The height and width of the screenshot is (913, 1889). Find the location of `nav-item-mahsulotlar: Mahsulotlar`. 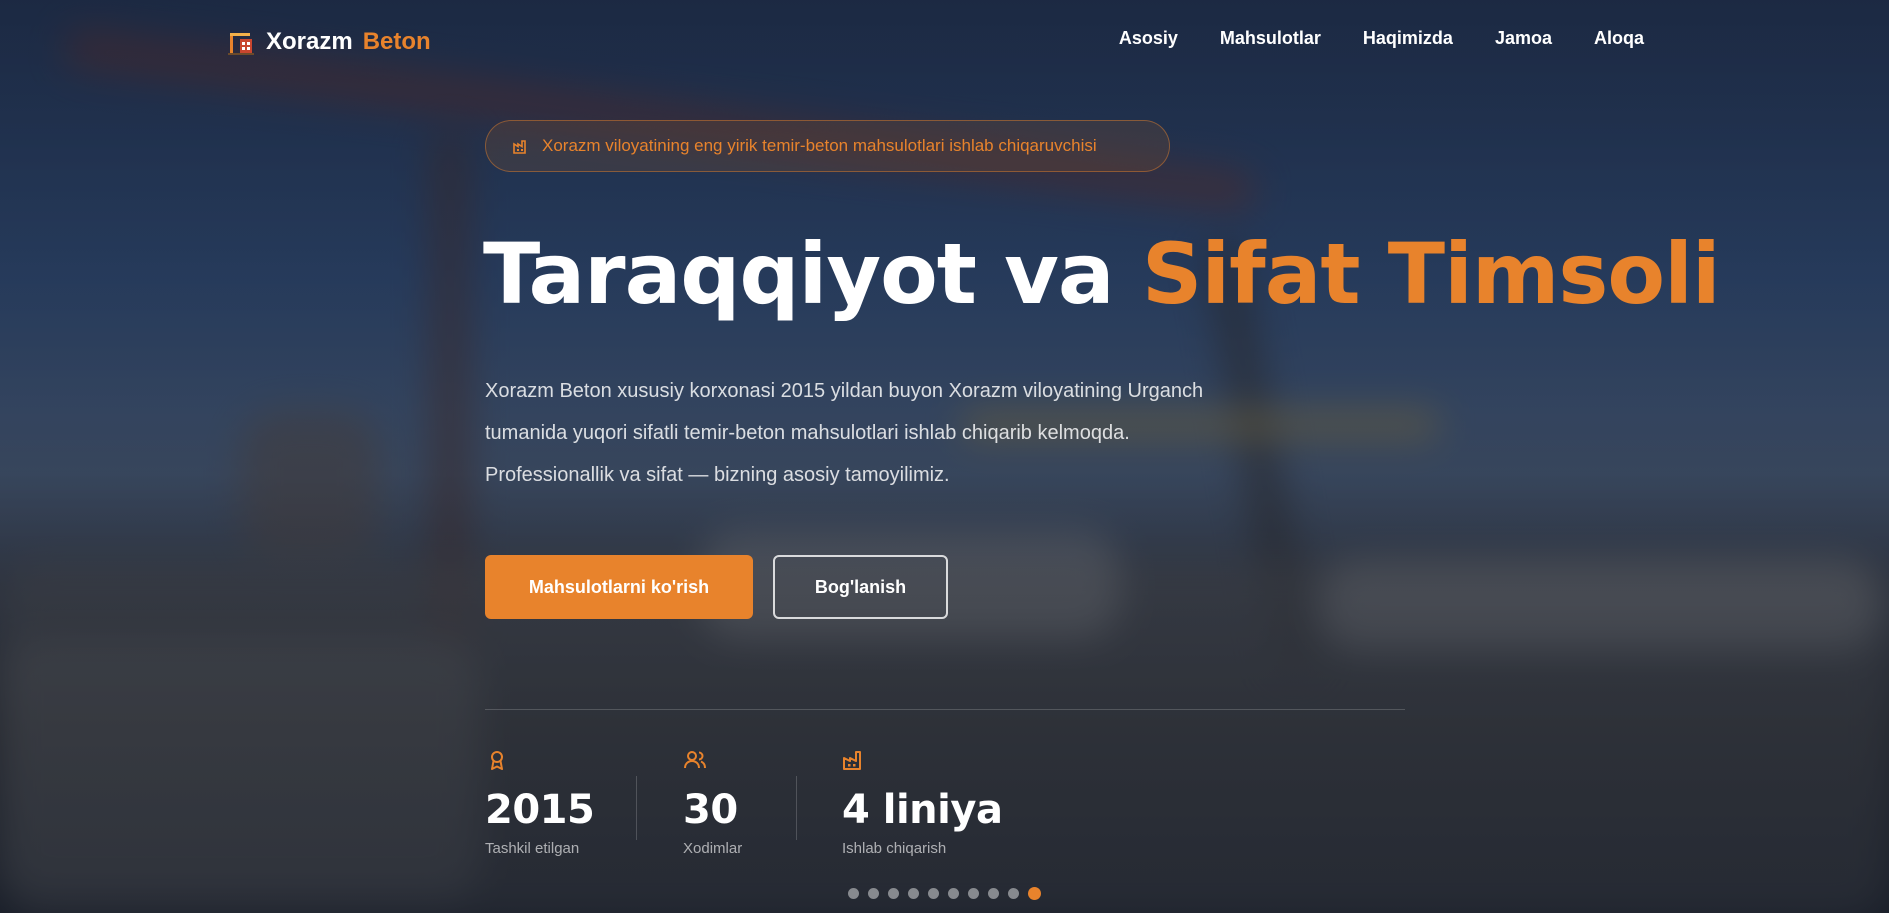

nav-item-mahsulotlar: Mahsulotlar is located at coordinates (1270, 38).